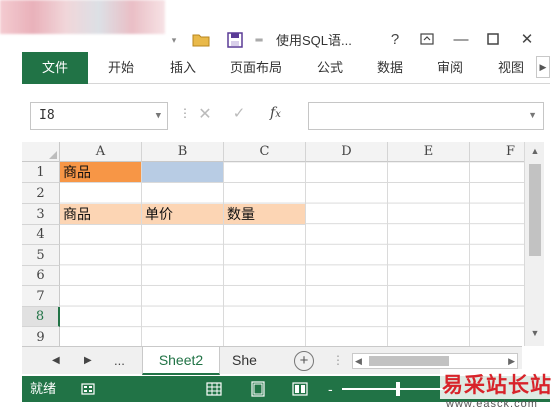 This screenshot has height=420, width=560. I want to click on ribbon-scroll-right-icon: ▶, so click(543, 67).